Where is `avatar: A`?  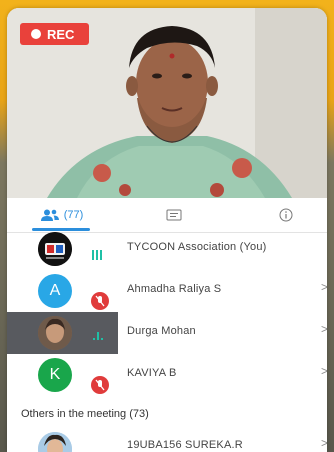
avatar: A is located at coordinates (55, 291).